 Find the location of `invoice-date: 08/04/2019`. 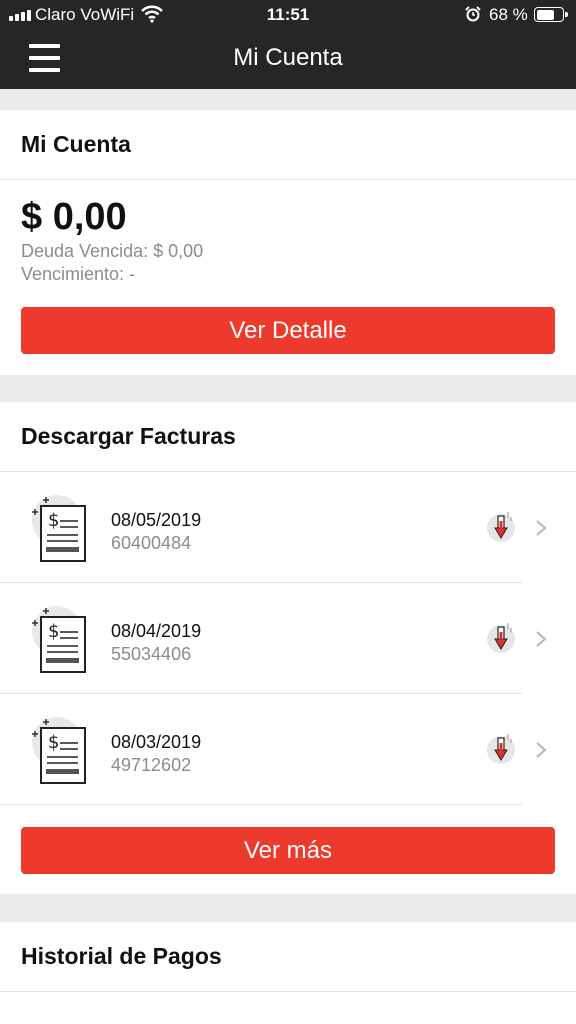

invoice-date: 08/04/2019 is located at coordinates (156, 631).